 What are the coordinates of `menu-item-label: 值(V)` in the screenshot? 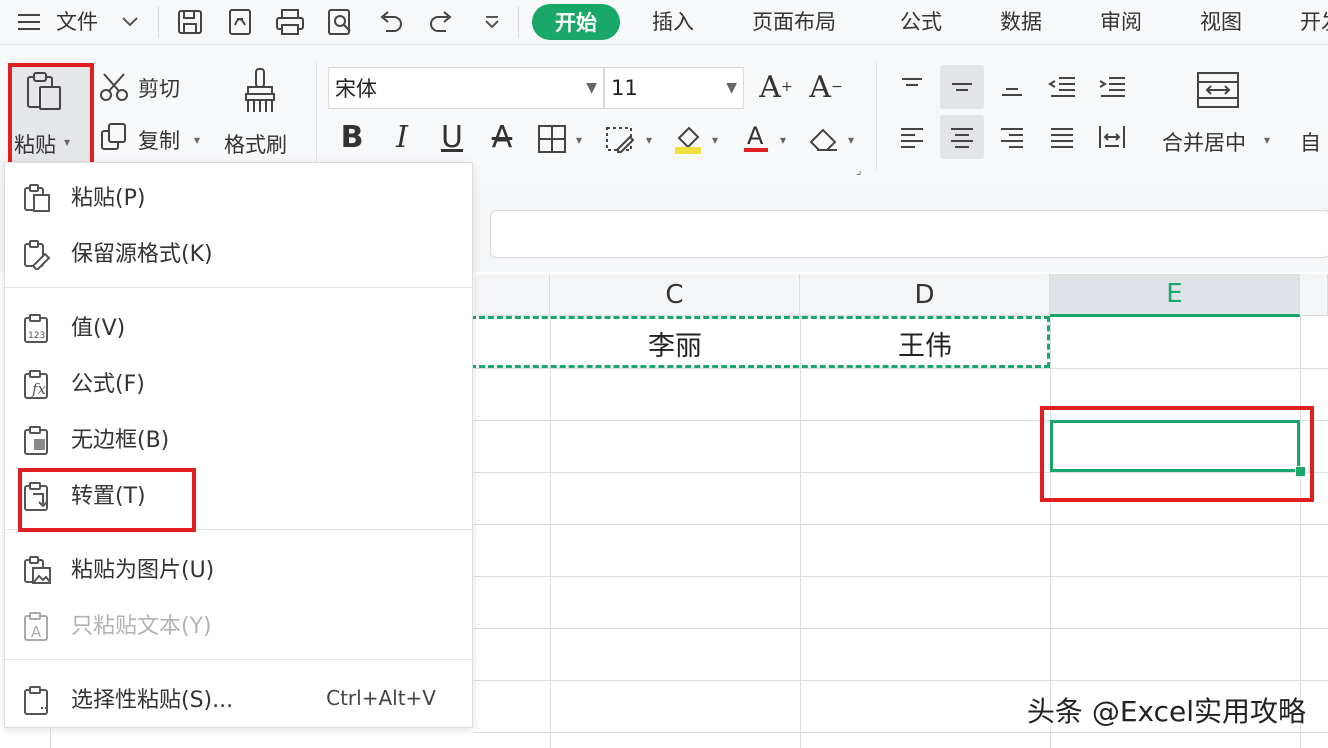 It's located at (98, 328).